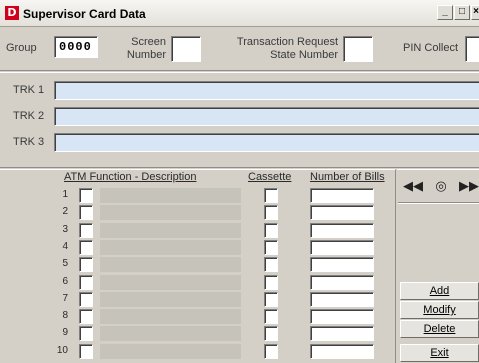 This screenshot has width=479, height=363. Describe the element at coordinates (270, 177) in the screenshot. I see `col-header-cassette: Cassette` at that location.